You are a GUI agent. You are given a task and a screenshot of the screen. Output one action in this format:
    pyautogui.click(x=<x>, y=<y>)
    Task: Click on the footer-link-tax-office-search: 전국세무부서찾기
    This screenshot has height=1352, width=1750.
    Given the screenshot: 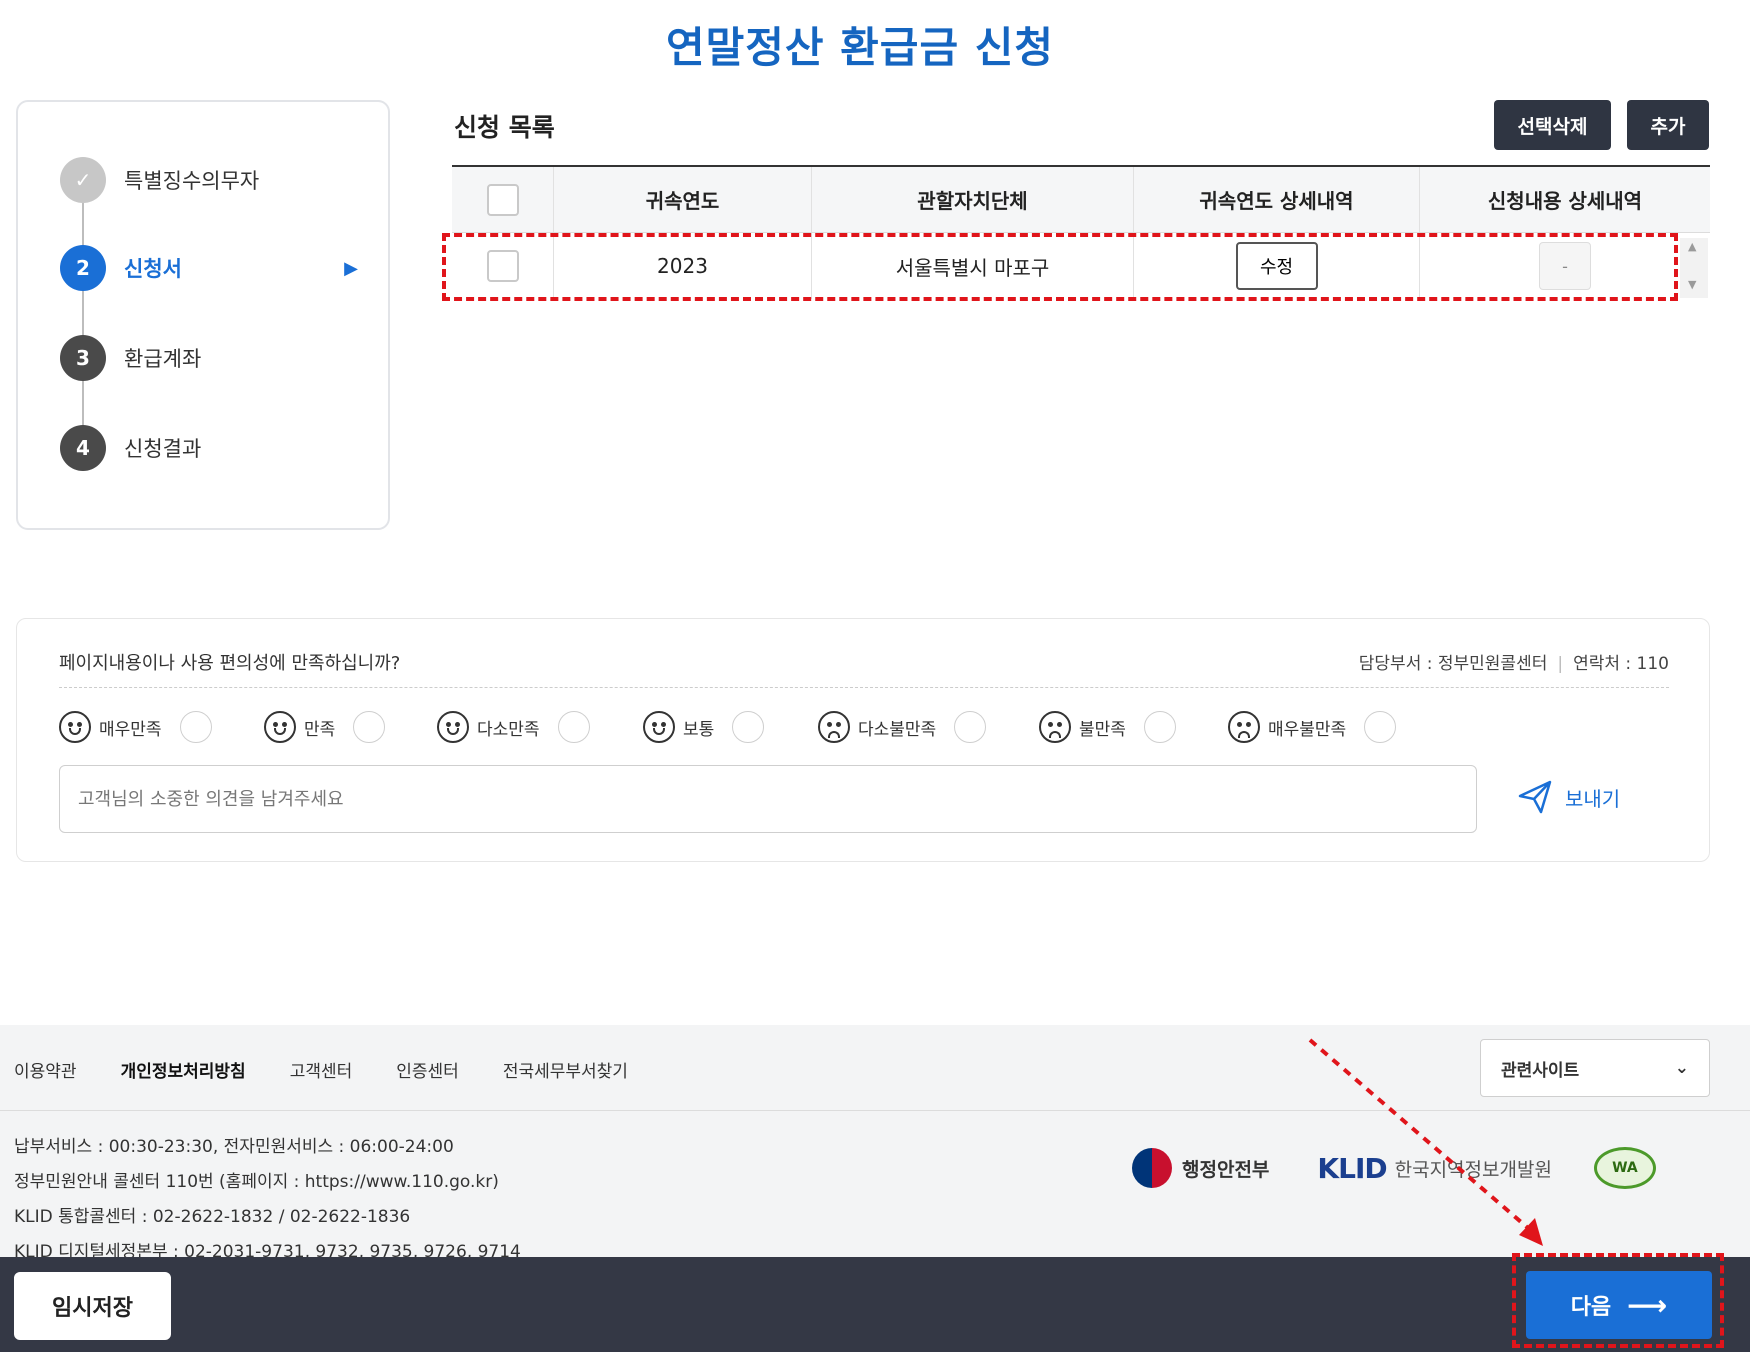 What is the action you would take?
    pyautogui.click(x=565, y=1069)
    